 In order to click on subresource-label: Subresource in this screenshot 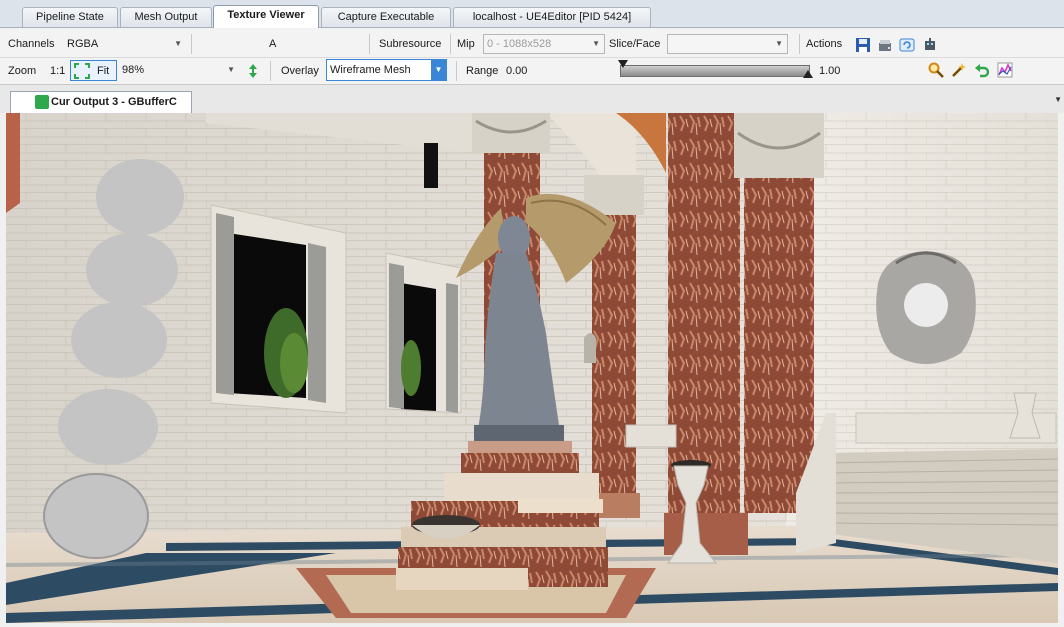, I will do `click(410, 44)`.